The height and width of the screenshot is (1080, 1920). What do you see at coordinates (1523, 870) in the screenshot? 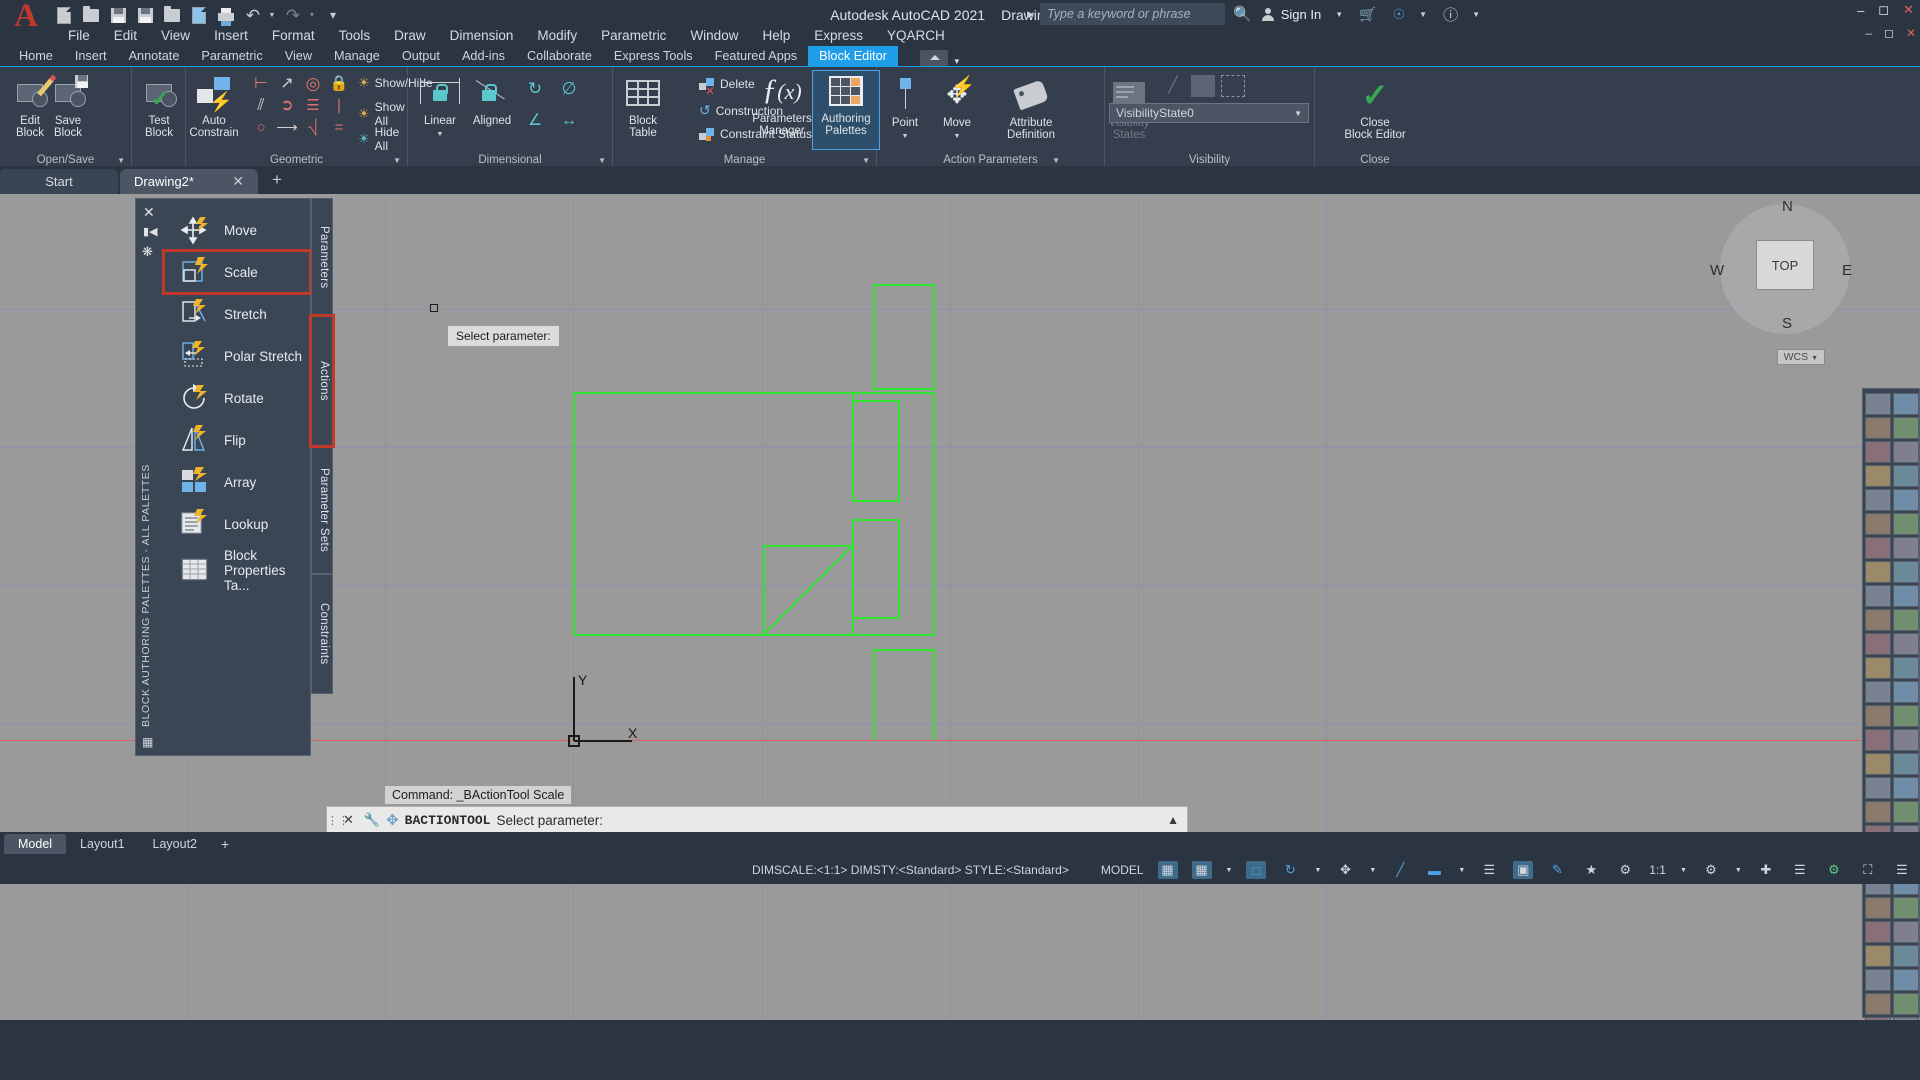
I see `selection-cycling-icon: ▣` at bounding box center [1523, 870].